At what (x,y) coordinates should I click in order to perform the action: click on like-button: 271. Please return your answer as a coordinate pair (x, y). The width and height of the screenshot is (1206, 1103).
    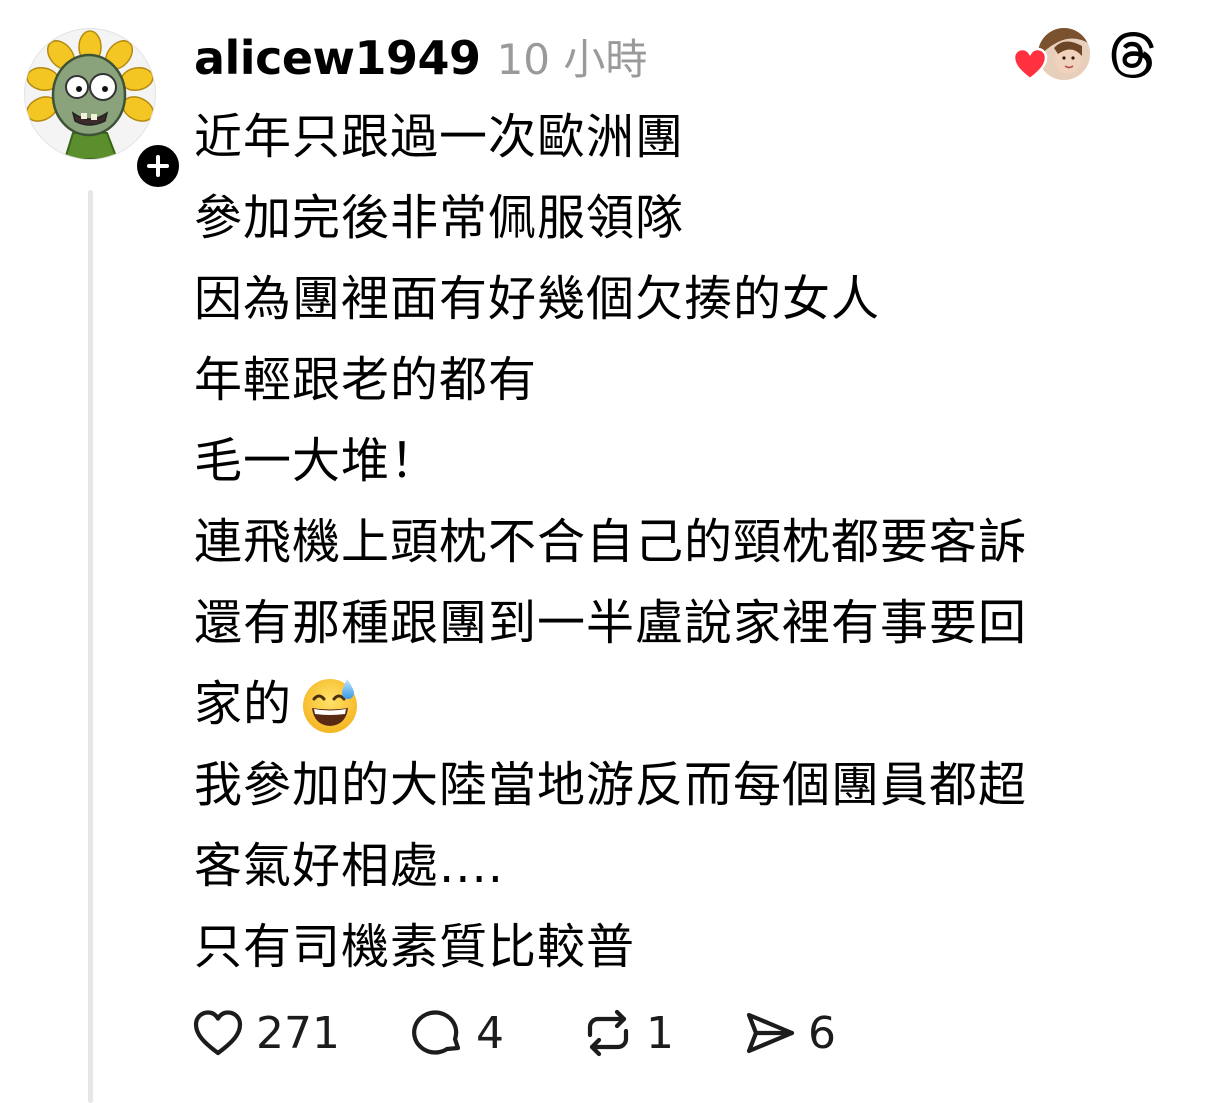
    Looking at the image, I should click on (300, 1033).